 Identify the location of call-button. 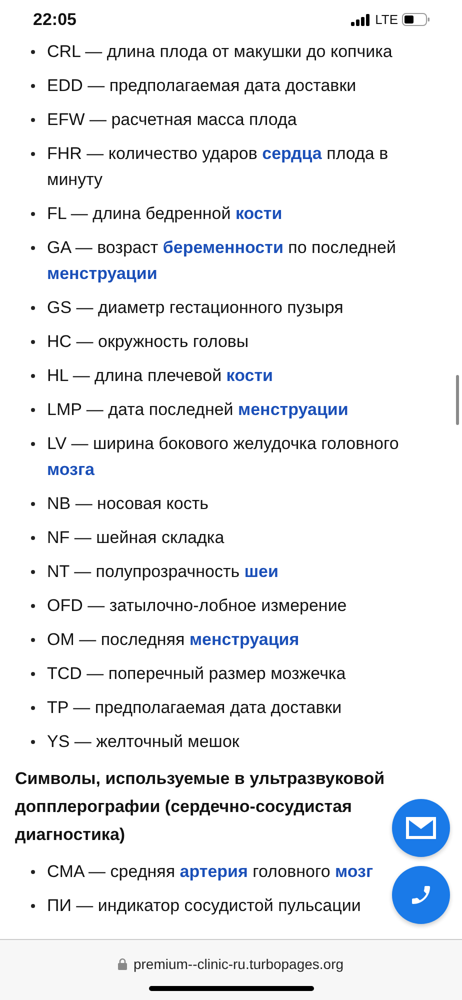
(421, 895).